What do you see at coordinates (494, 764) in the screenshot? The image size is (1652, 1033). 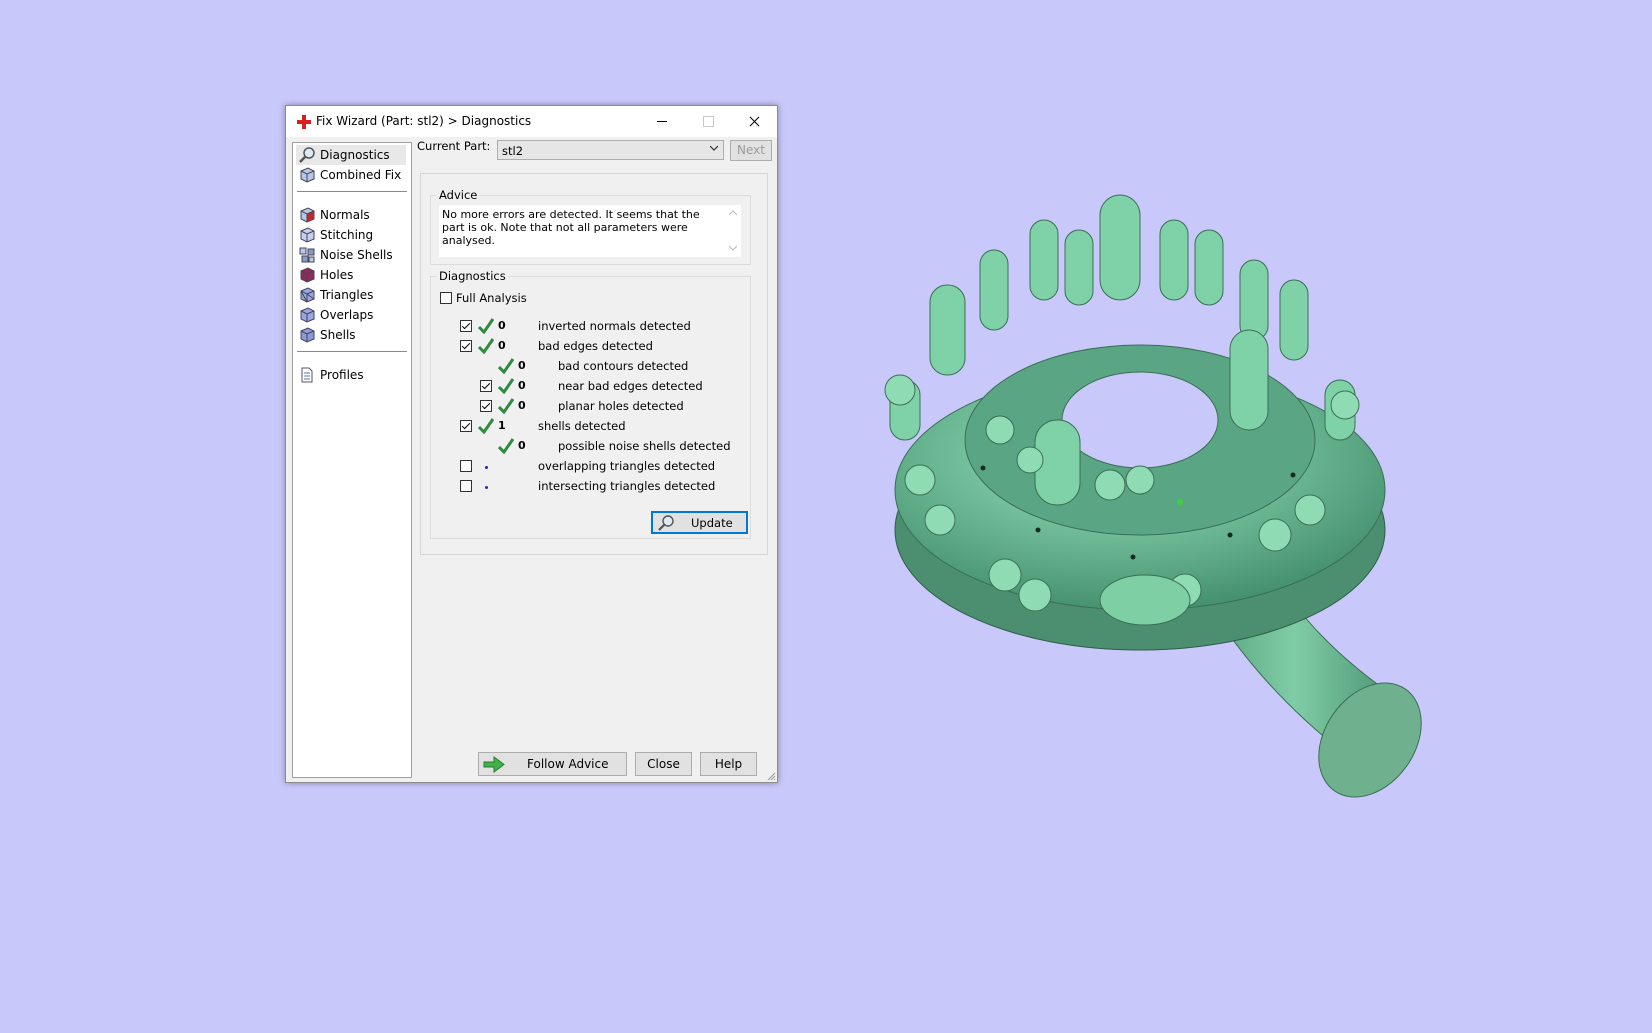 I see `green-arrow-icon` at bounding box center [494, 764].